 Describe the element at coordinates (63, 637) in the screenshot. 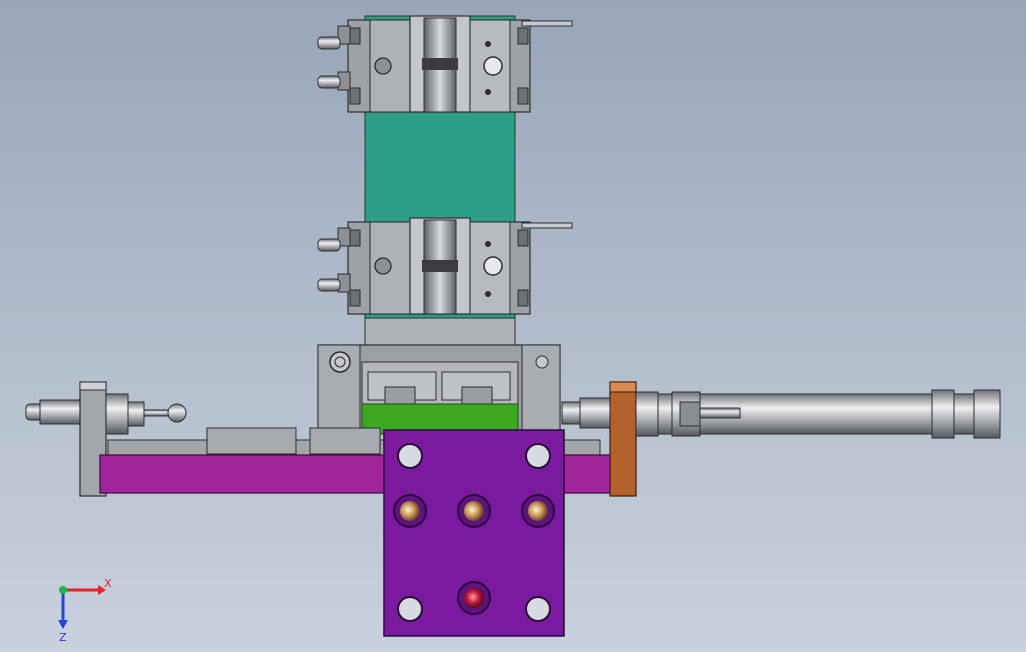

I see `z-axis-label: Z` at that location.